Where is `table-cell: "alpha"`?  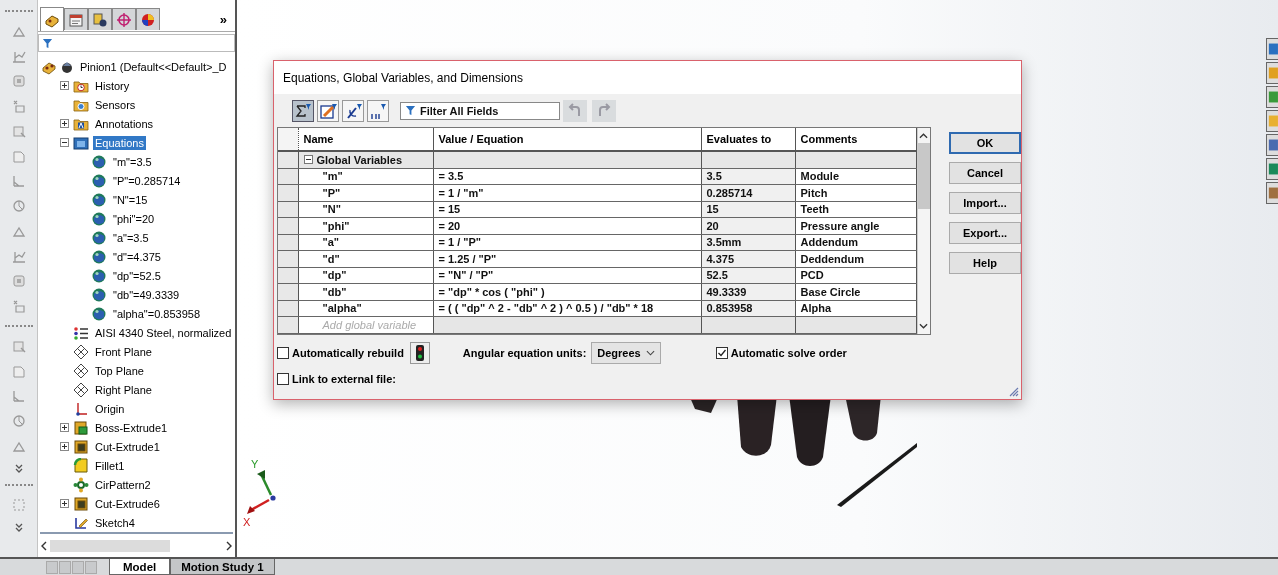 table-cell: "alpha" is located at coordinates (365, 308).